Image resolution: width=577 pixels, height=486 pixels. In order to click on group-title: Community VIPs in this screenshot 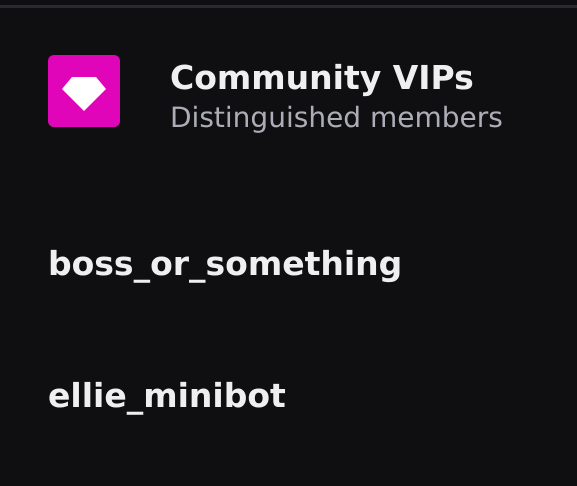, I will do `click(322, 78)`.